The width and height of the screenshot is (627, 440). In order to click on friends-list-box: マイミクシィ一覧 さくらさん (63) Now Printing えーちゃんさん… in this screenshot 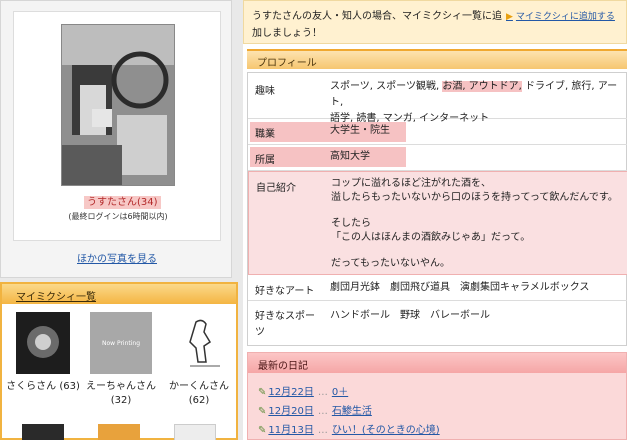, I will do `click(119, 361)`.